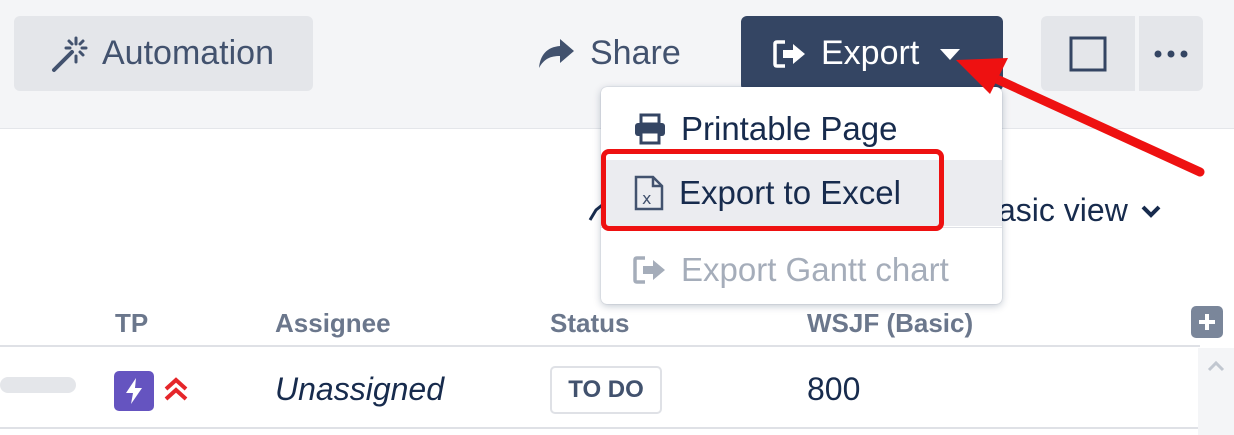 Image resolution: width=1234 pixels, height=435 pixels. What do you see at coordinates (38, 385) in the screenshot?
I see `summary-placeholder` at bounding box center [38, 385].